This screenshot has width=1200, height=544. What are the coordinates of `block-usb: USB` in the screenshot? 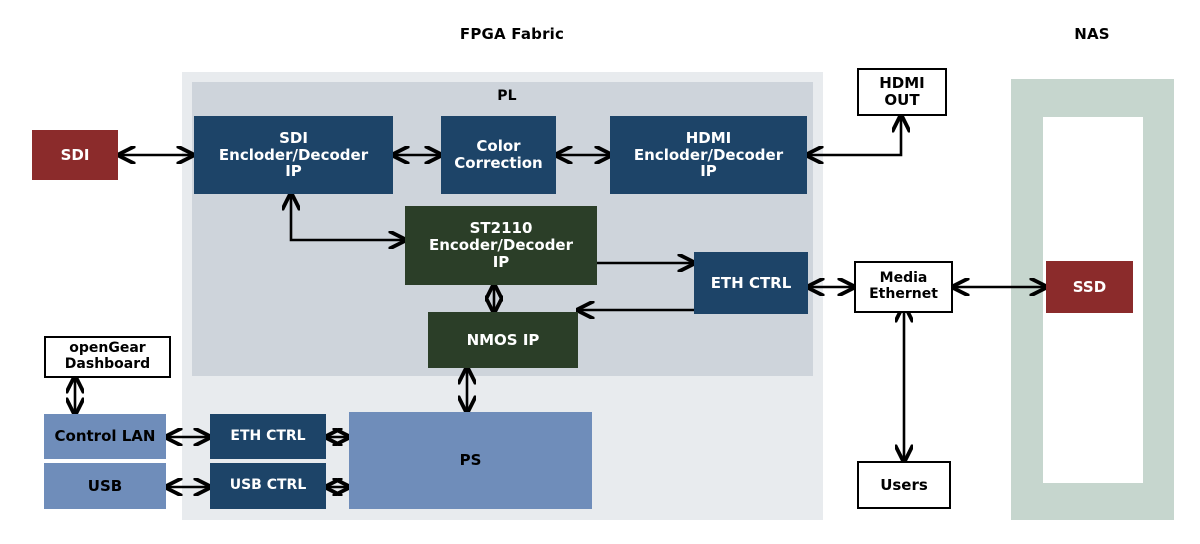 It's located at (105, 486).